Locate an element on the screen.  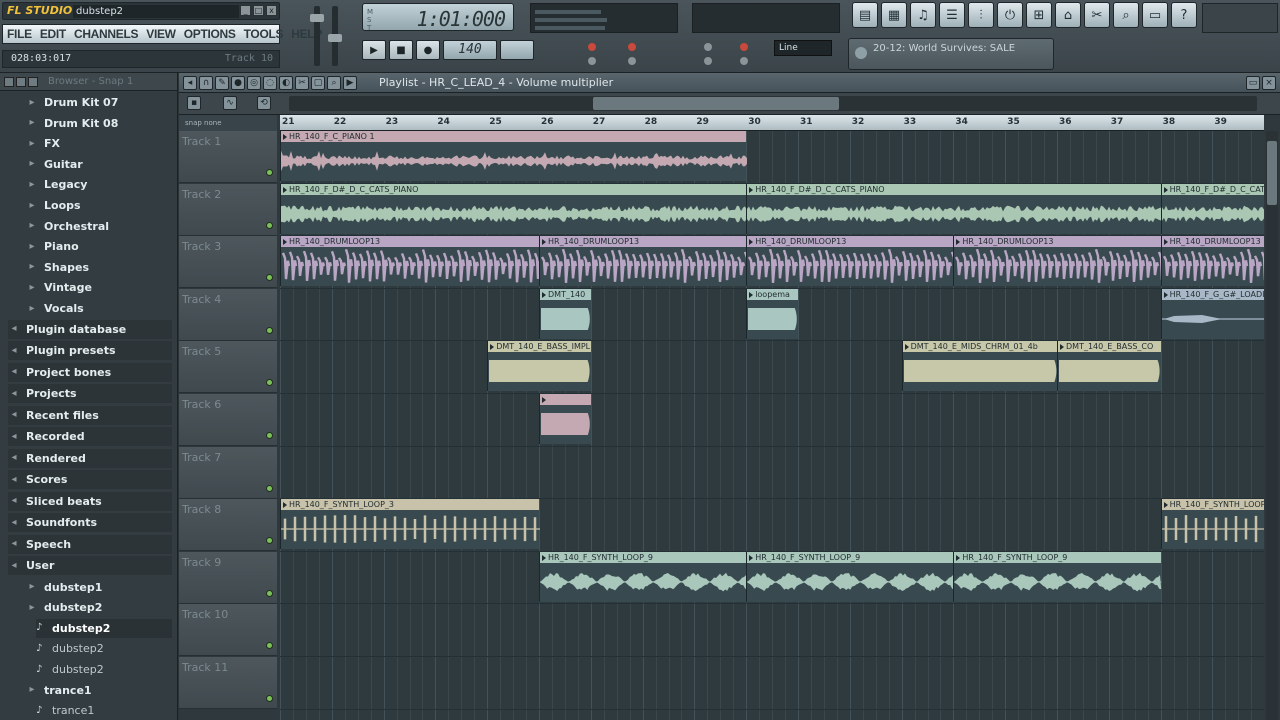
close-icon: × is located at coordinates (1269, 83).